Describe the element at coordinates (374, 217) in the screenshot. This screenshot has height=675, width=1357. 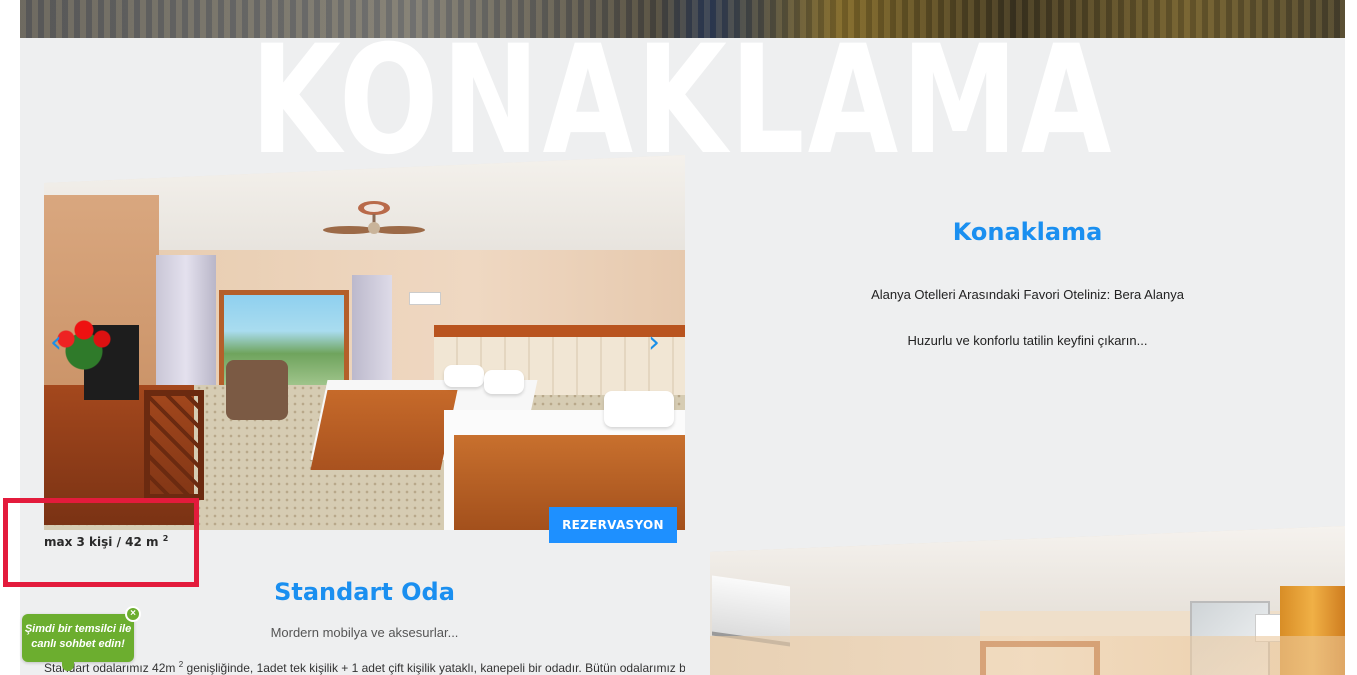
I see `ceiling-fan-icon` at that location.